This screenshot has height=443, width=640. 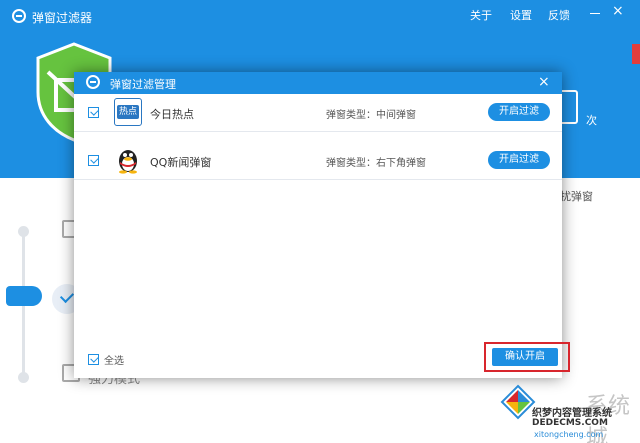 I want to click on select-all-label: 全选, so click(x=114, y=359).